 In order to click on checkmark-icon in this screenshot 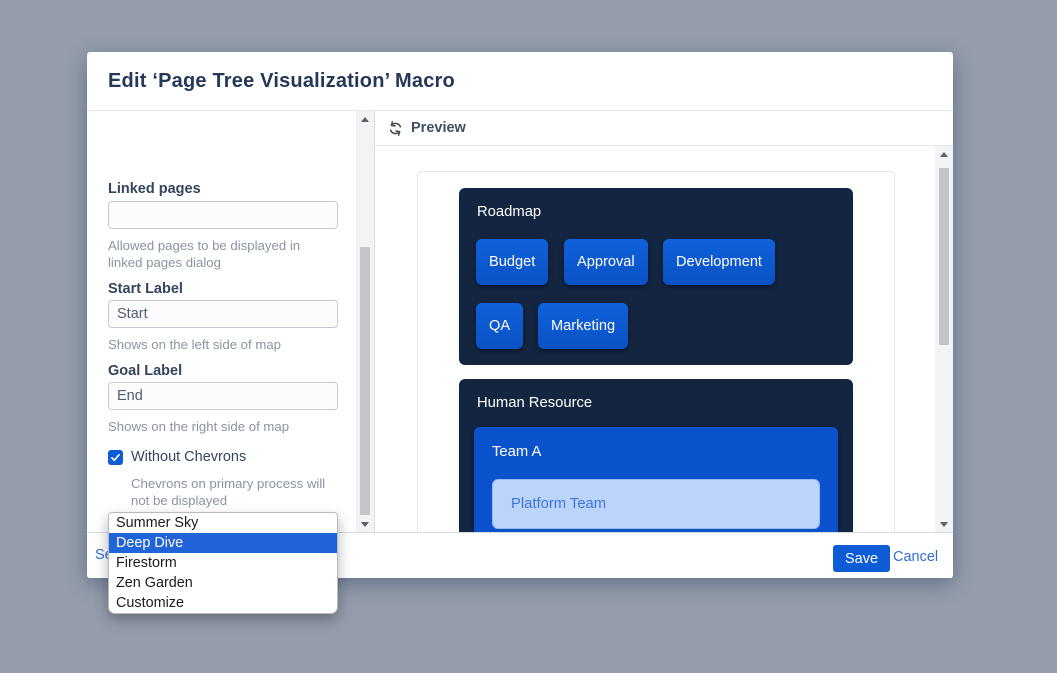, I will do `click(115, 457)`.